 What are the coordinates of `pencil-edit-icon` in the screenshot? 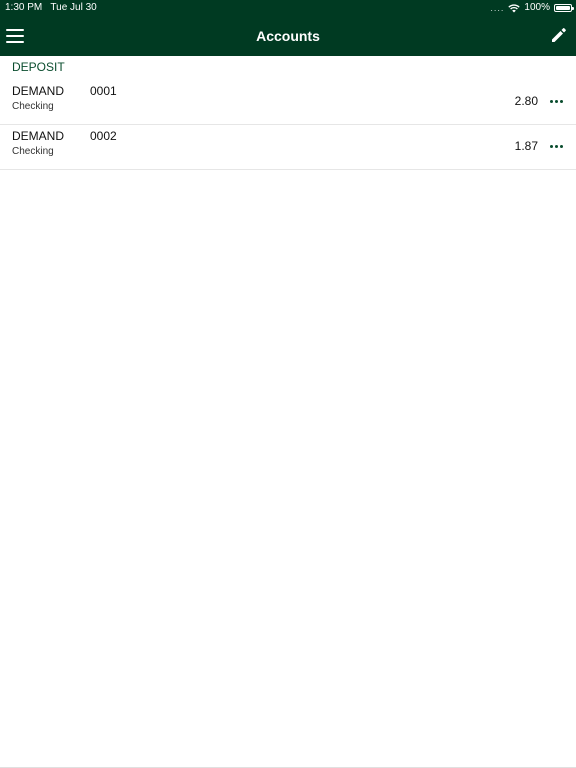 It's located at (559, 35).